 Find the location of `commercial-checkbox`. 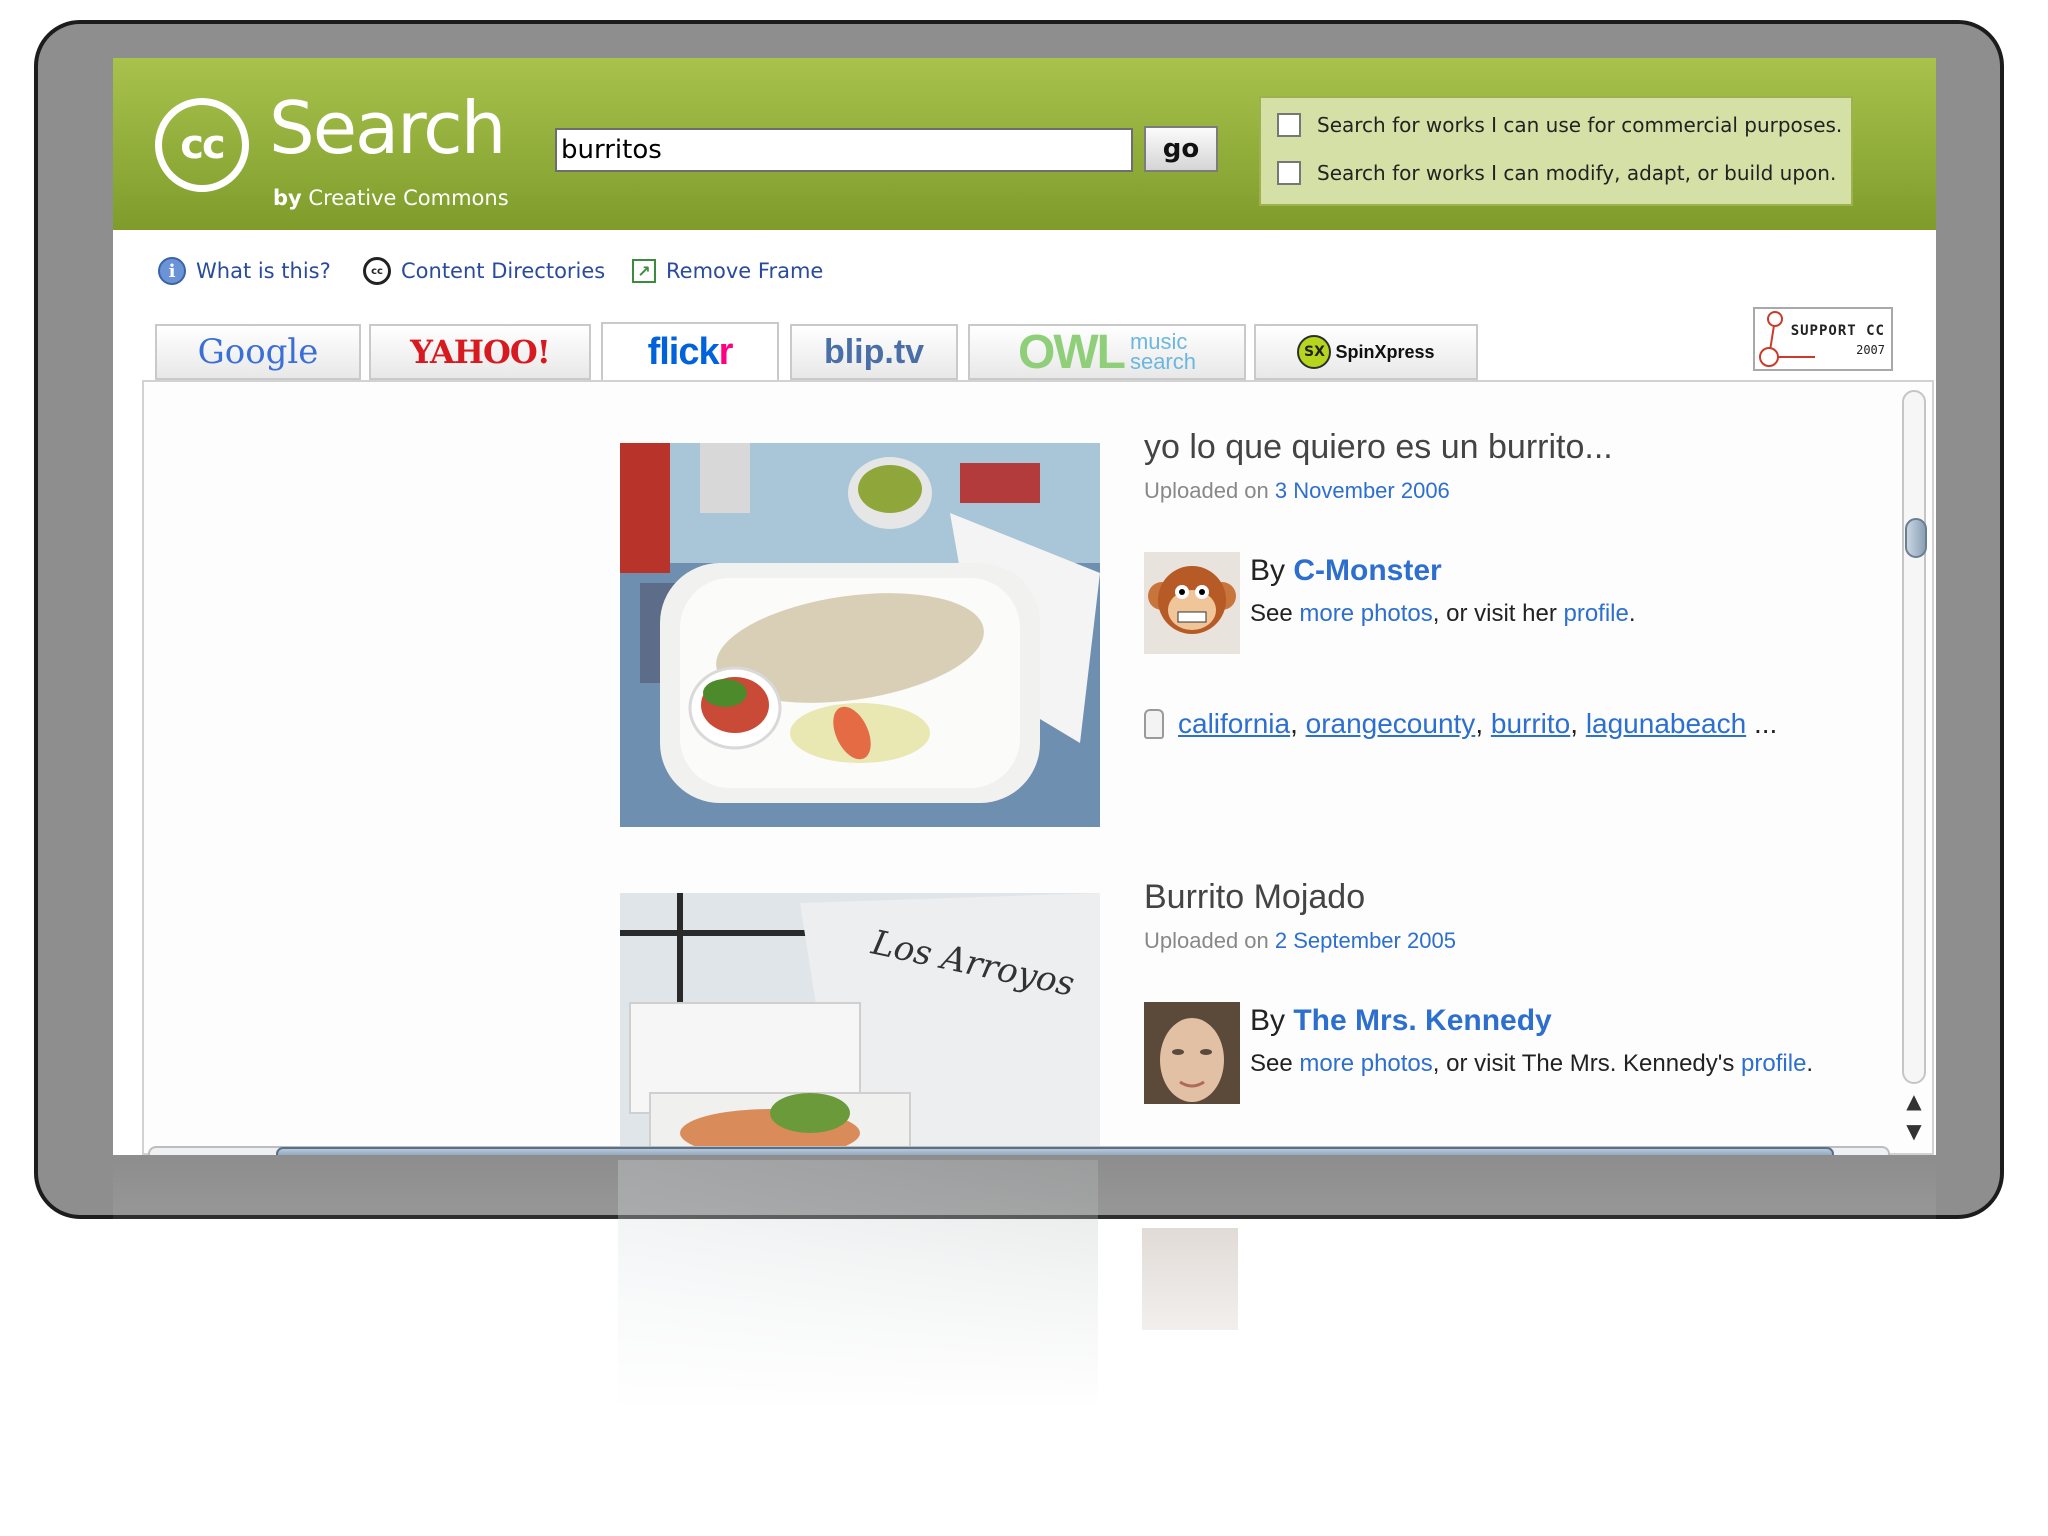

commercial-checkbox is located at coordinates (1289, 125).